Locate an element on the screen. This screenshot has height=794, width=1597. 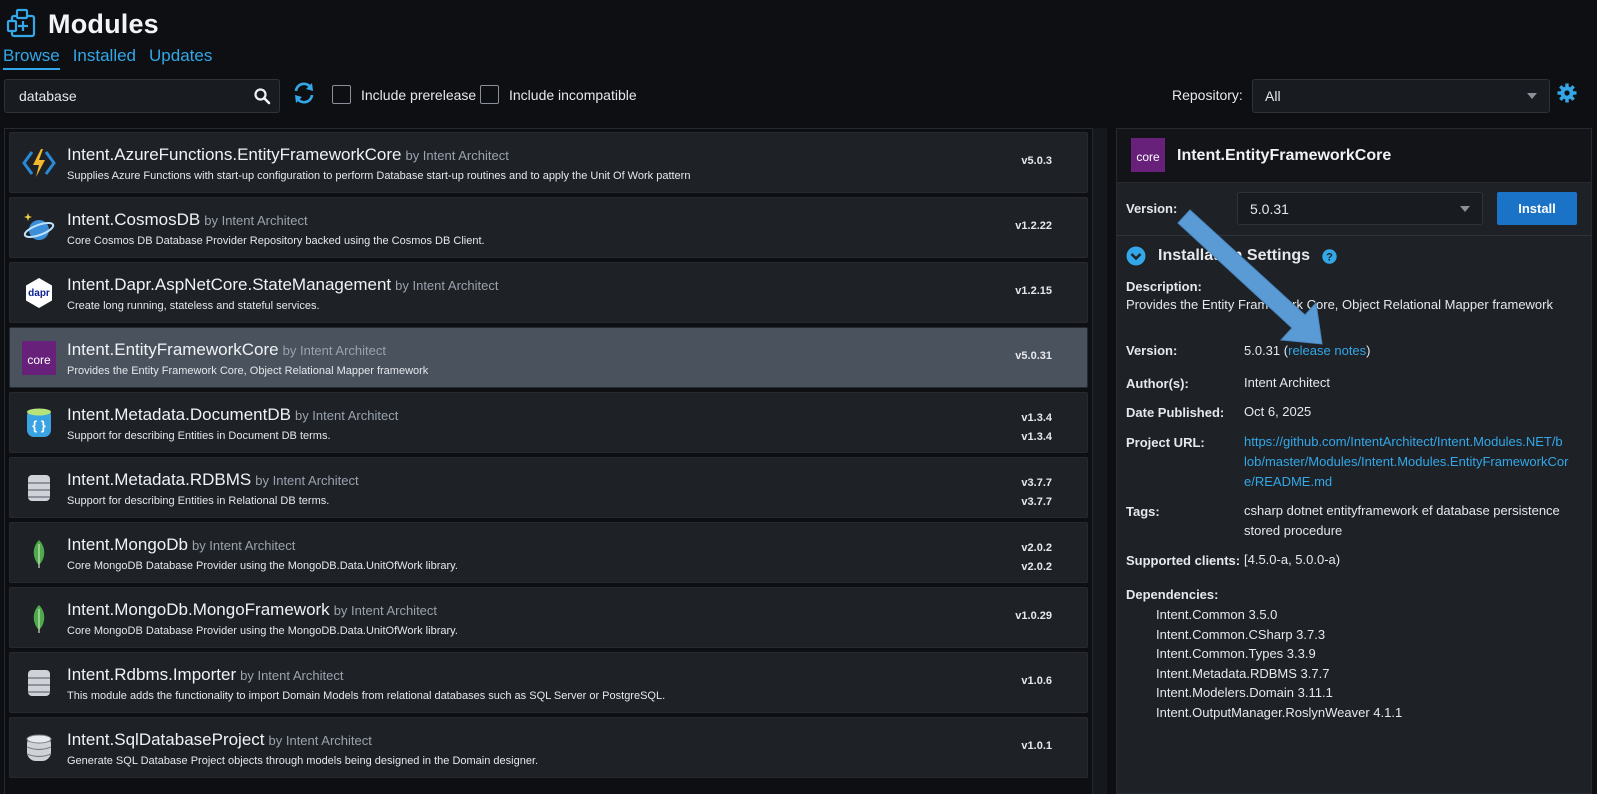
tab-bar: Browse Installed Updates is located at coordinates (107, 58).